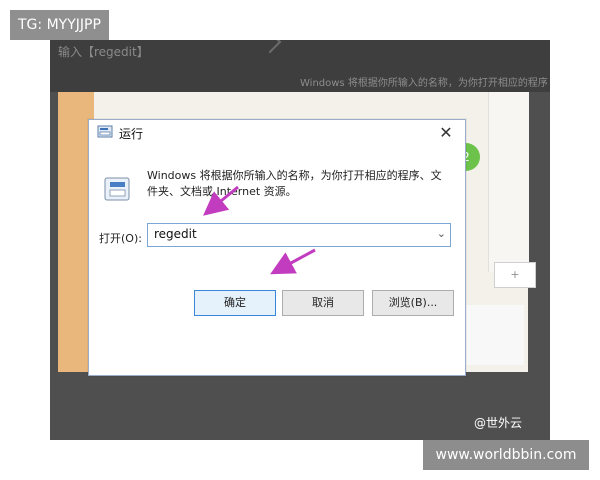 The image size is (600, 480). Describe the element at coordinates (506, 455) in the screenshot. I see `url-badge: www.worldbbin.com` at that location.